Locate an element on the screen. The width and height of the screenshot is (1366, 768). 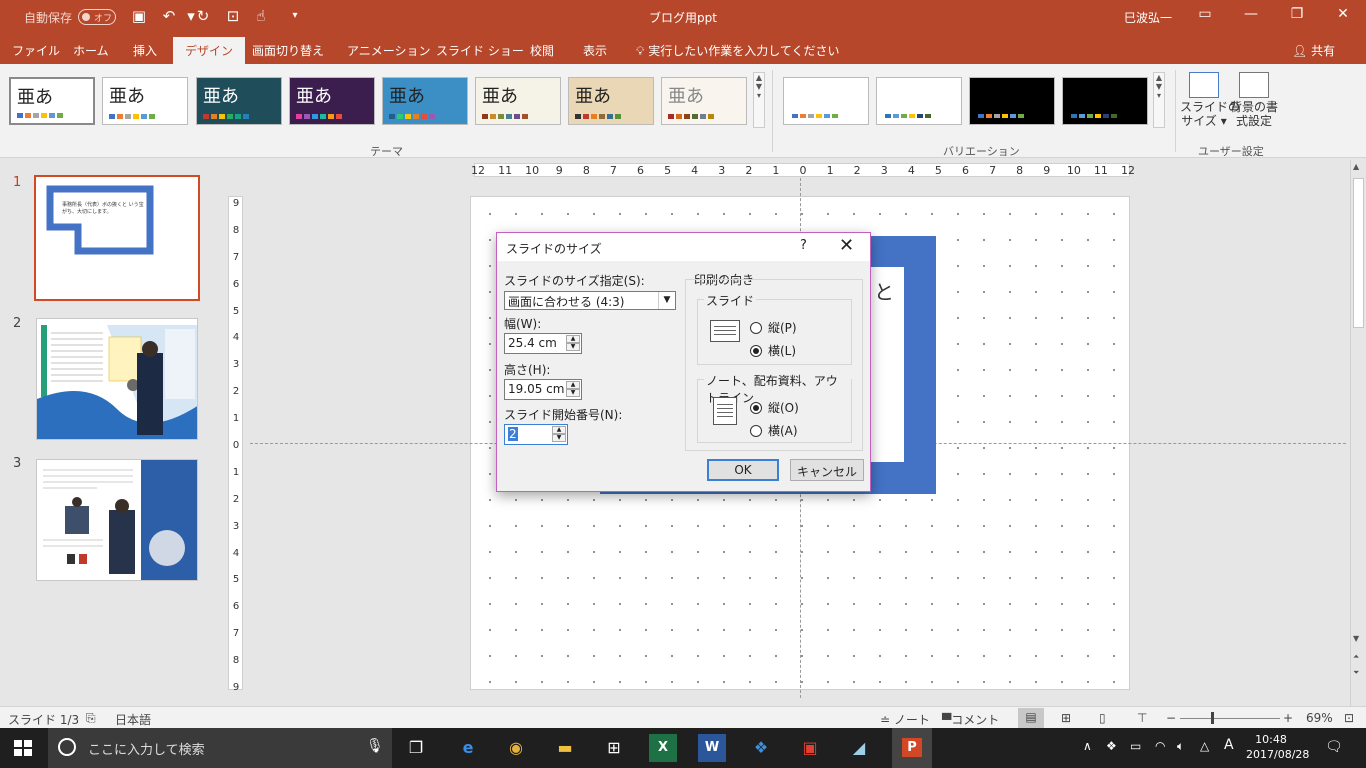
reading-view-icon: ▯ is located at coordinates (1102, 718).